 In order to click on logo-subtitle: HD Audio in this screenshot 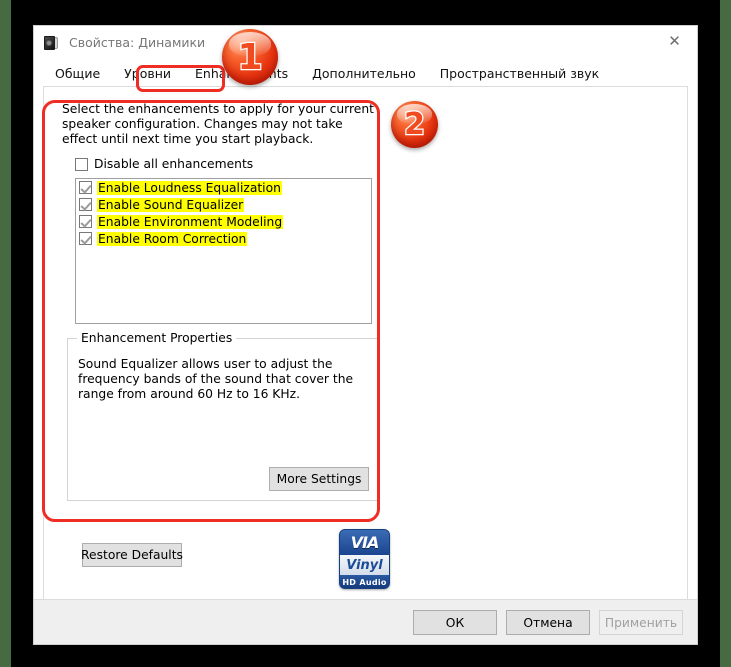, I will do `click(364, 582)`.